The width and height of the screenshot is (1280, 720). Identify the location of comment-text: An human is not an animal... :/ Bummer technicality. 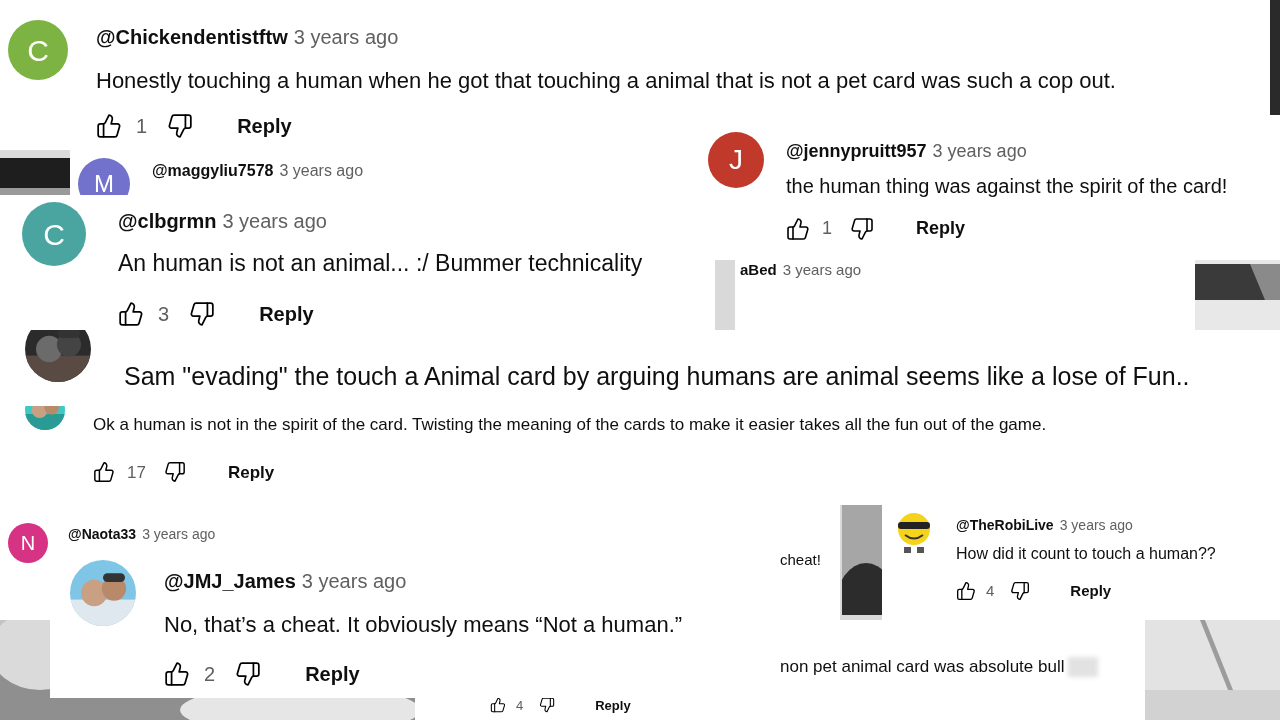
(380, 263).